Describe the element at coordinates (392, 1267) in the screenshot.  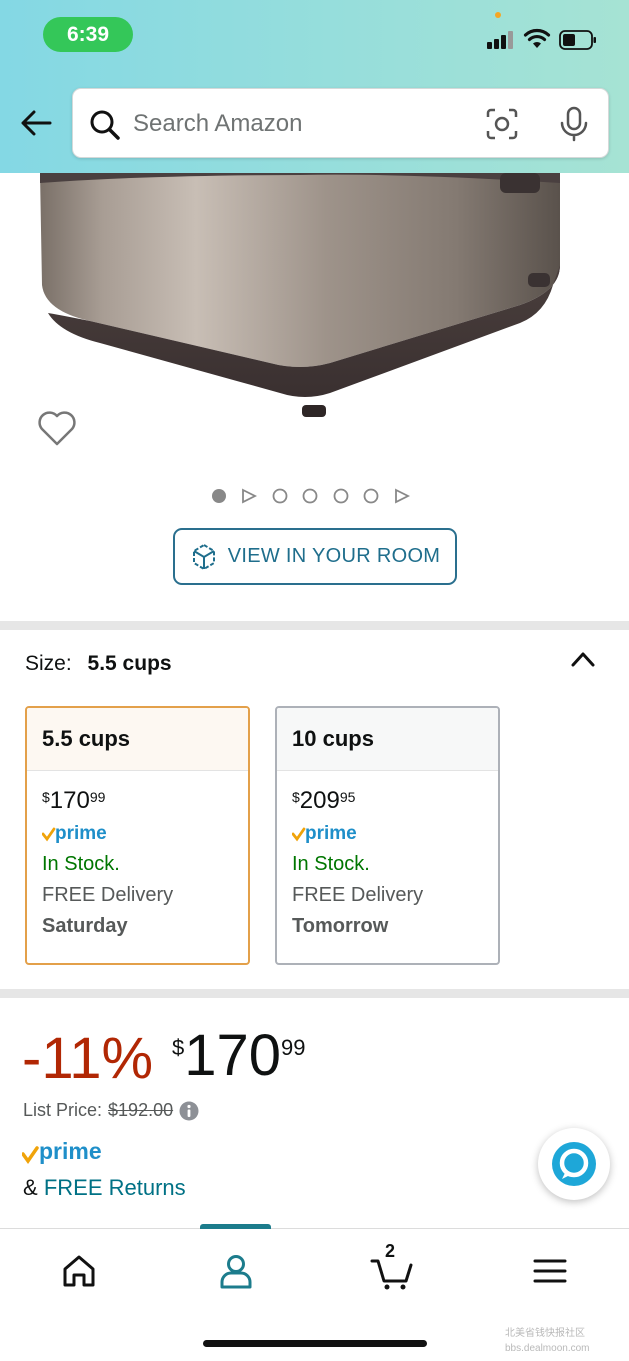
I see `cart-button: 2` at that location.